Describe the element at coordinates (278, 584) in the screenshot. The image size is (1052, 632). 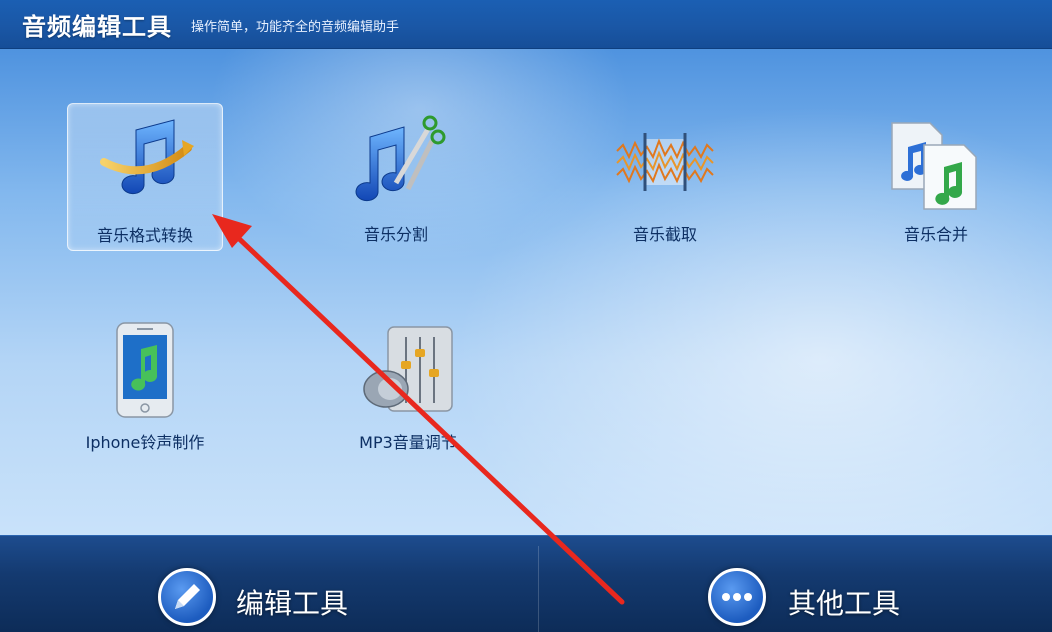
I see `edit-tools-button: 编辑工具` at that location.